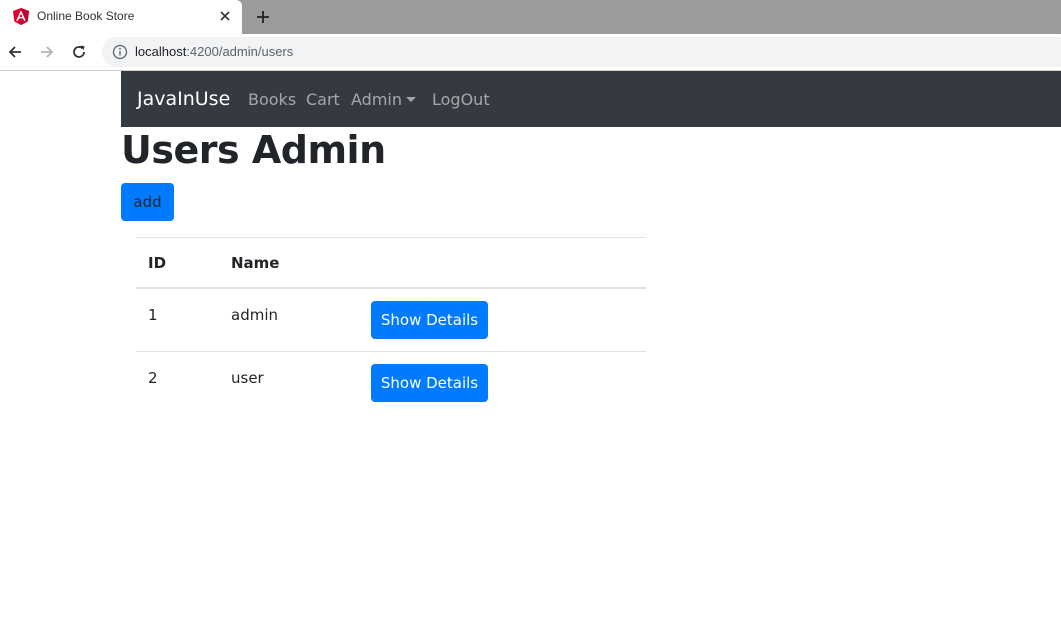  What do you see at coordinates (301, 319) in the screenshot?
I see `cell-name: admin` at bounding box center [301, 319].